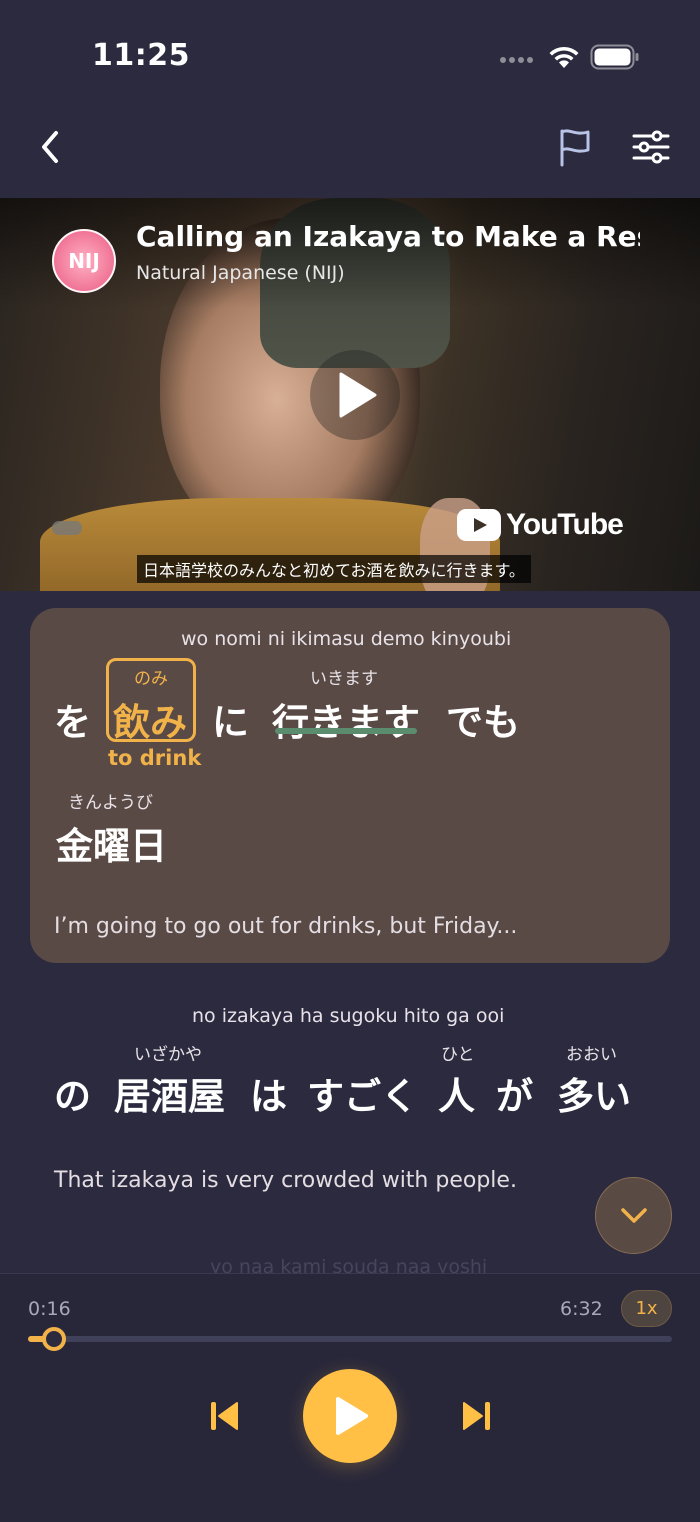 The width and height of the screenshot is (700, 1522). Describe the element at coordinates (346, 719) in the screenshot. I see `word-ikimasu: 行きます` at that location.